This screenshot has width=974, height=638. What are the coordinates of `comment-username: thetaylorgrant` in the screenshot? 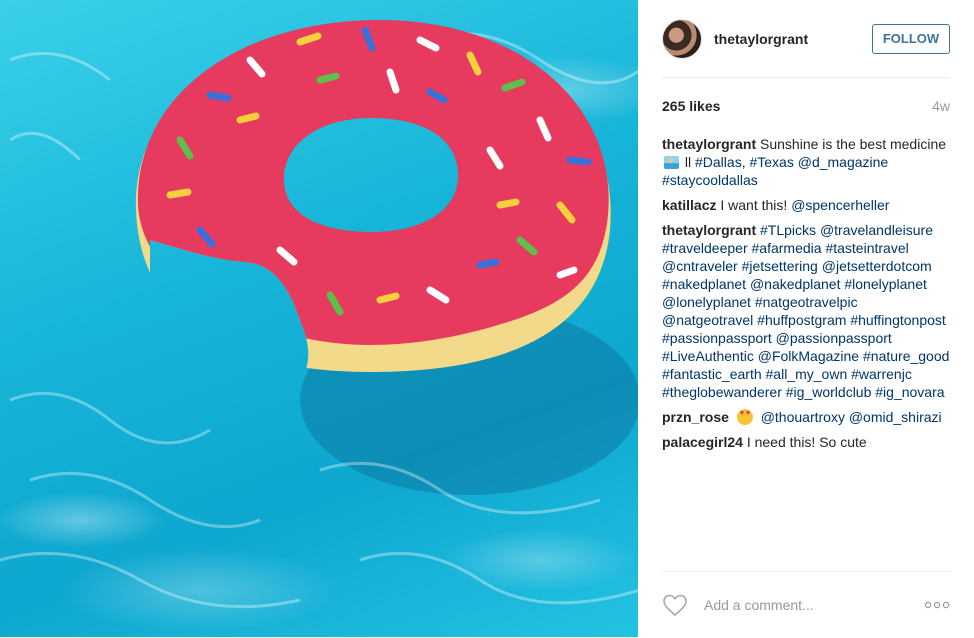 It's located at (709, 230).